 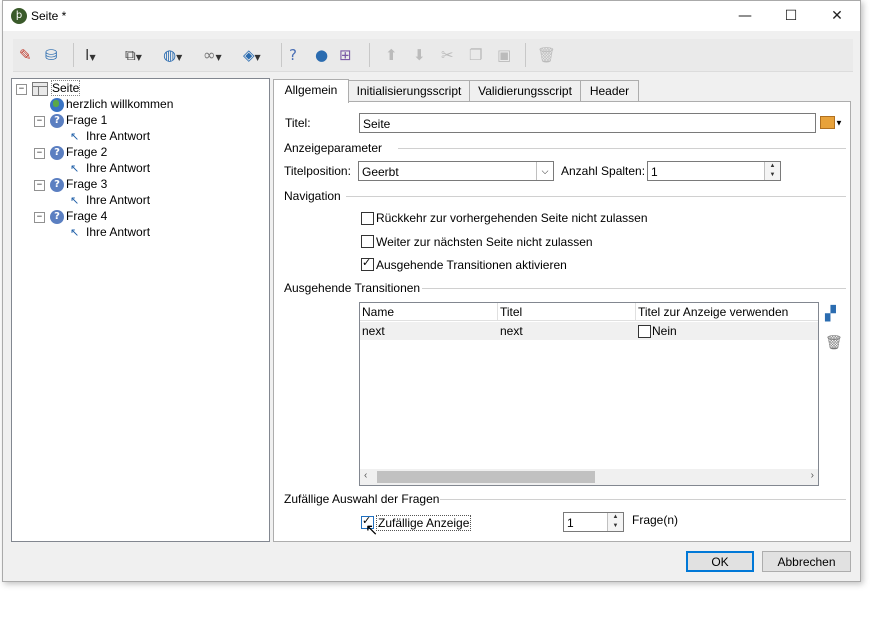 I want to click on title-input: Seite, so click(x=587, y=123).